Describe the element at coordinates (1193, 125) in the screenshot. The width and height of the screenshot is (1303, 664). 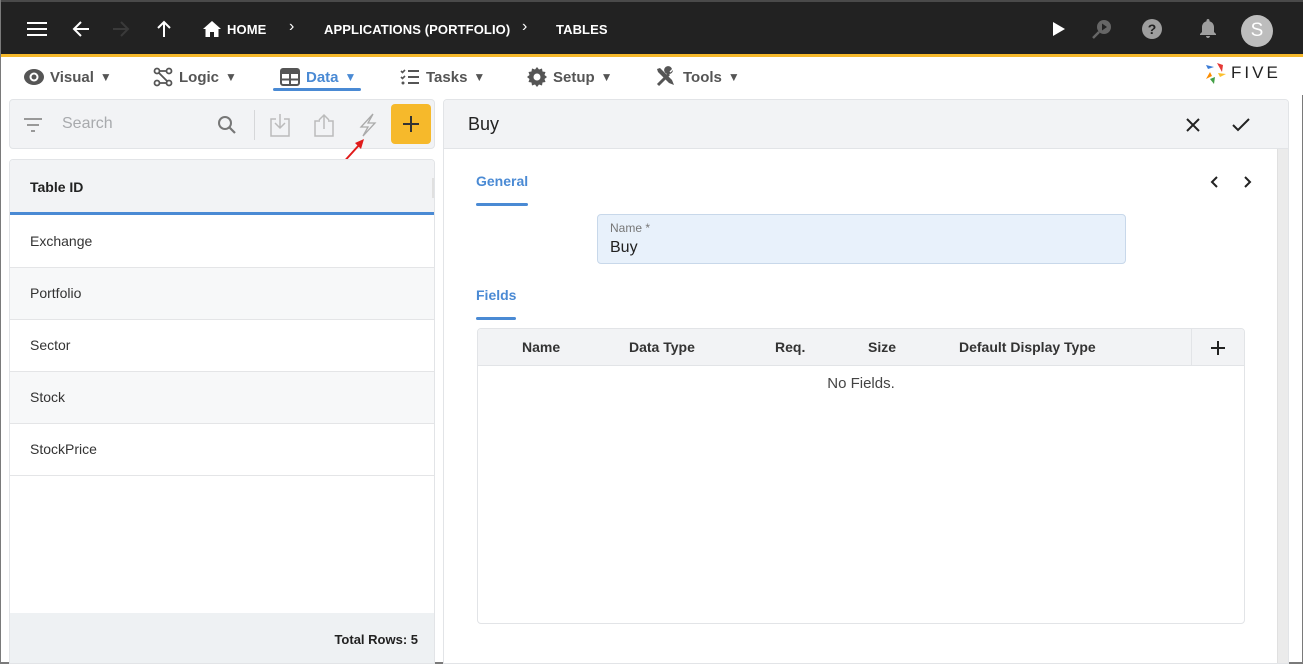
I see `close-icon` at that location.